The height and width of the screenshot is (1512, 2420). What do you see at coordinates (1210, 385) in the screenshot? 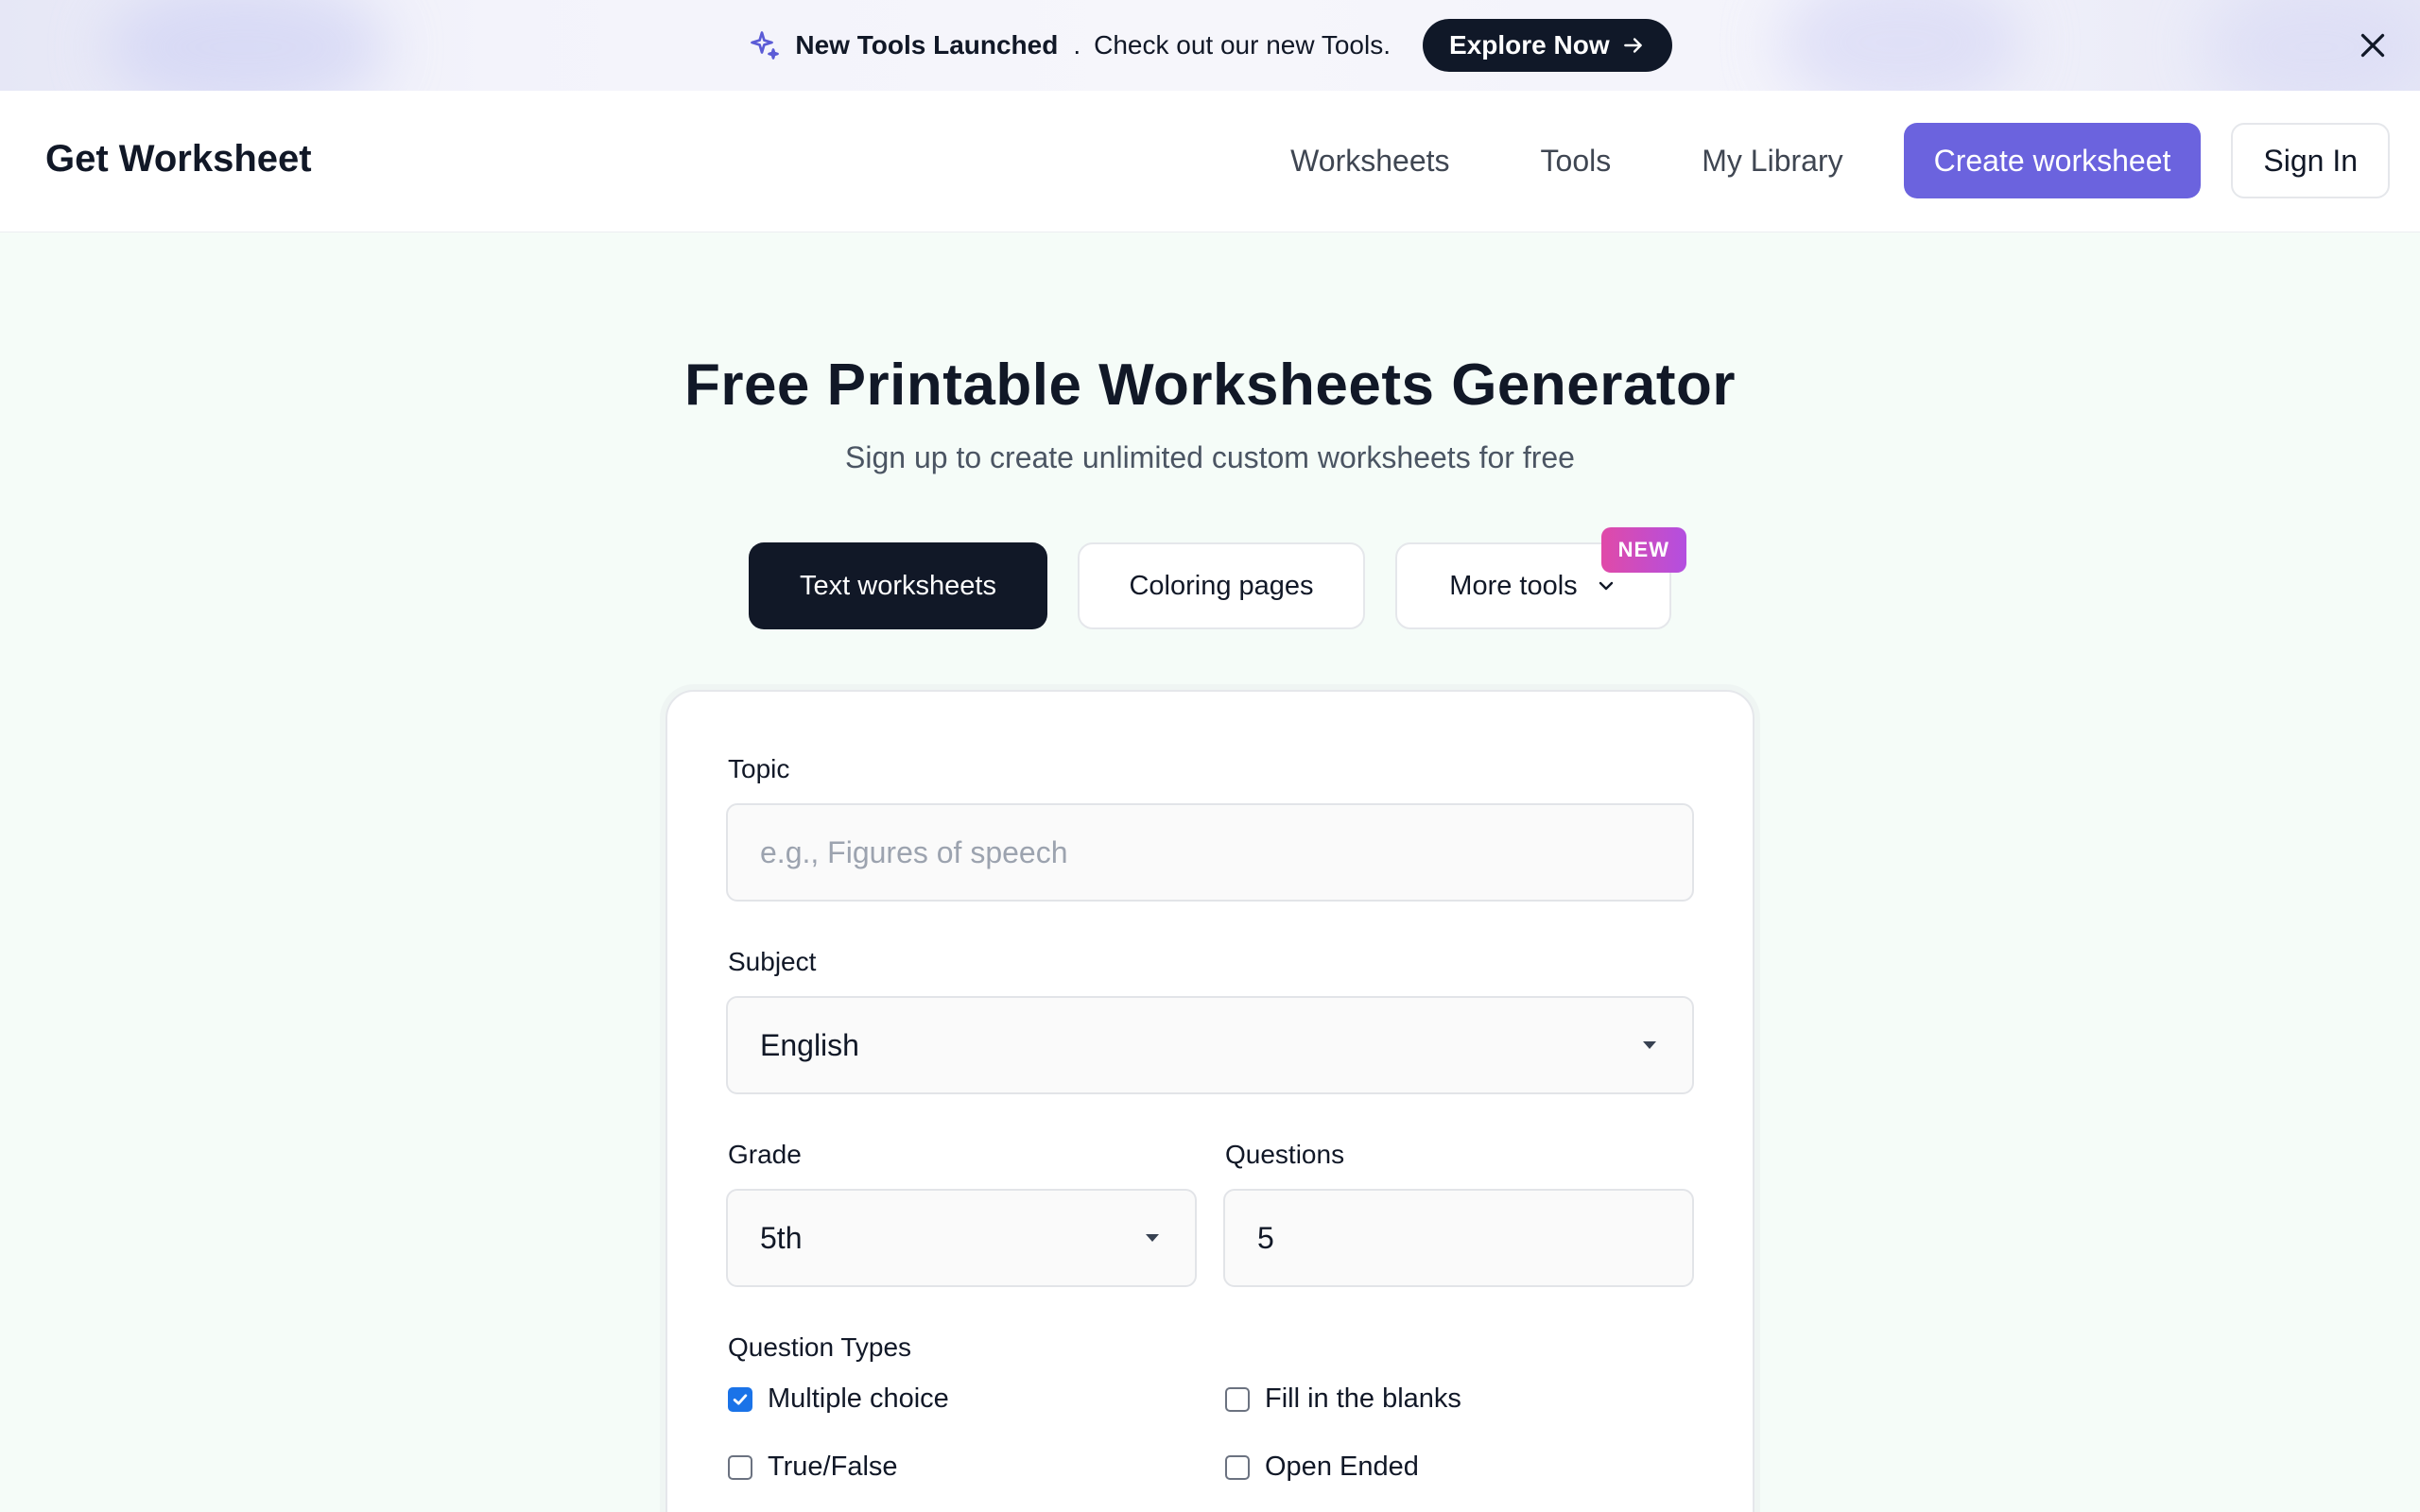
I see `page-title: Free Printable Worksheets Generator` at bounding box center [1210, 385].